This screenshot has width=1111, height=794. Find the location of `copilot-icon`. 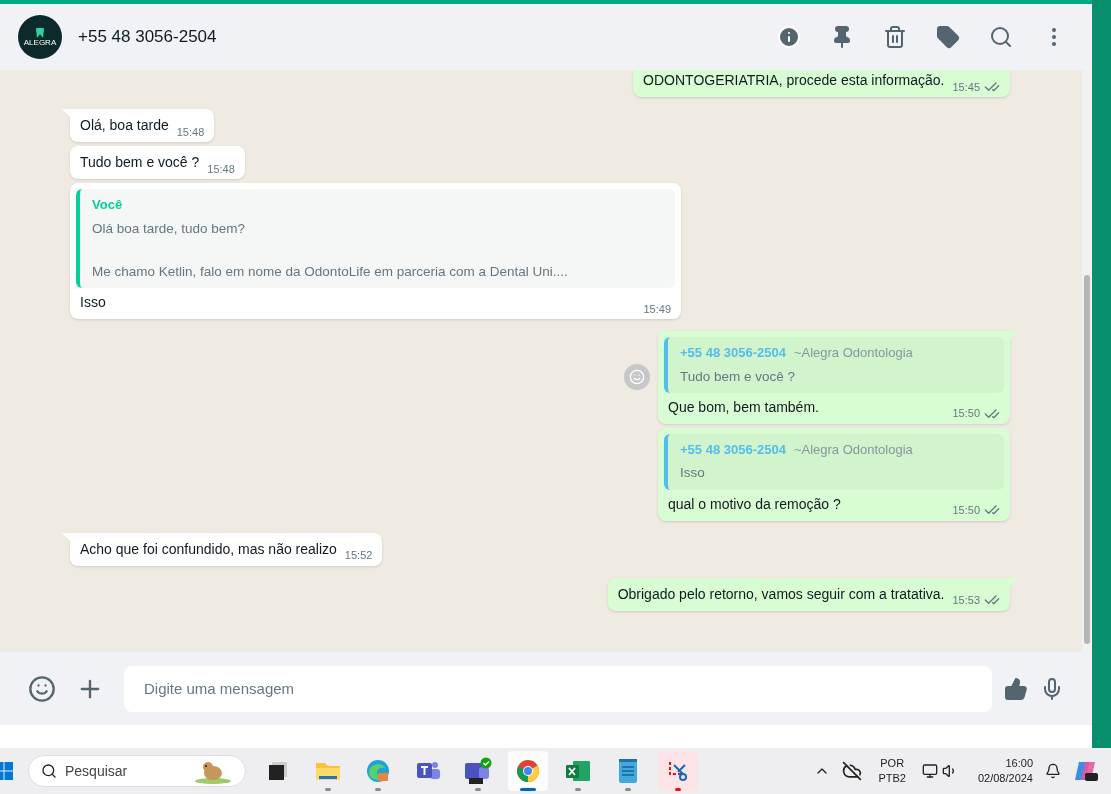

copilot-icon is located at coordinates (1086, 771).